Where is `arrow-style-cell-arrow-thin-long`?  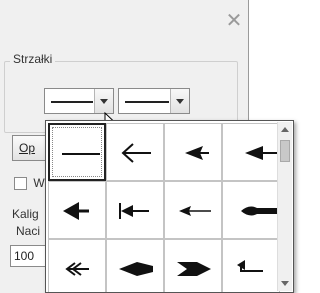
arrow-style-cell-arrow-thin-long is located at coordinates (193, 210).